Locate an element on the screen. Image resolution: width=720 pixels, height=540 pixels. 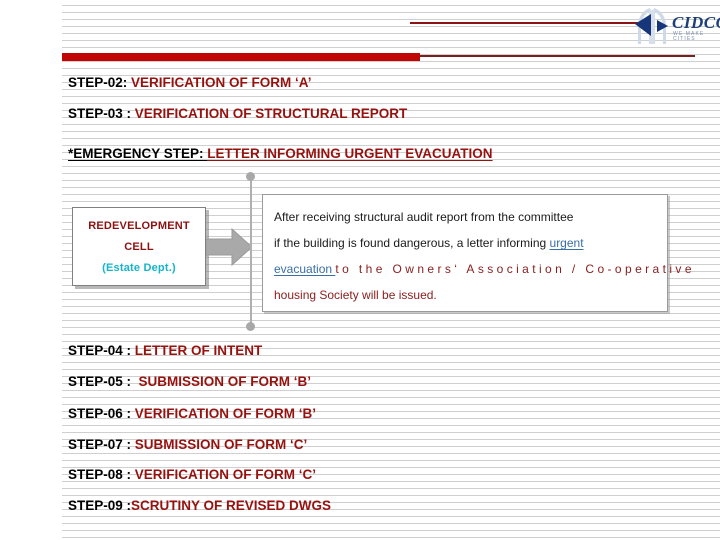
connector-line is located at coordinates (251, 252).